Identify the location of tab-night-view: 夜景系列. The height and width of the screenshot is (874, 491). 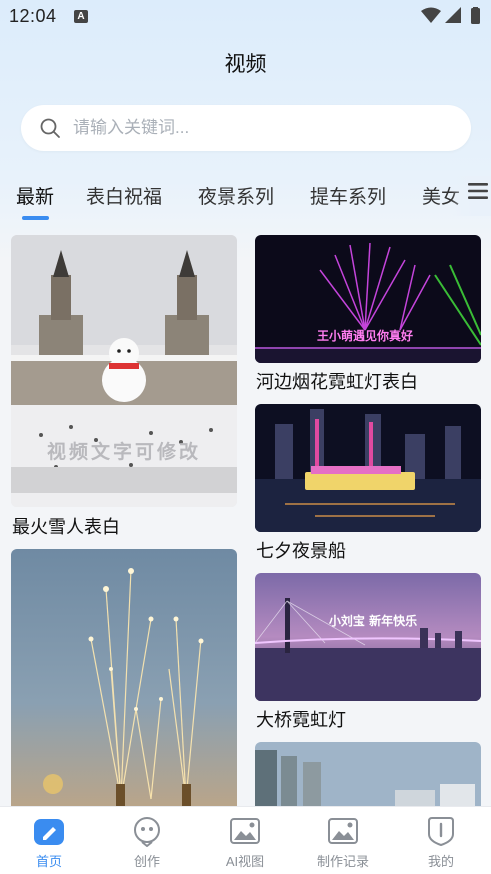
(236, 195).